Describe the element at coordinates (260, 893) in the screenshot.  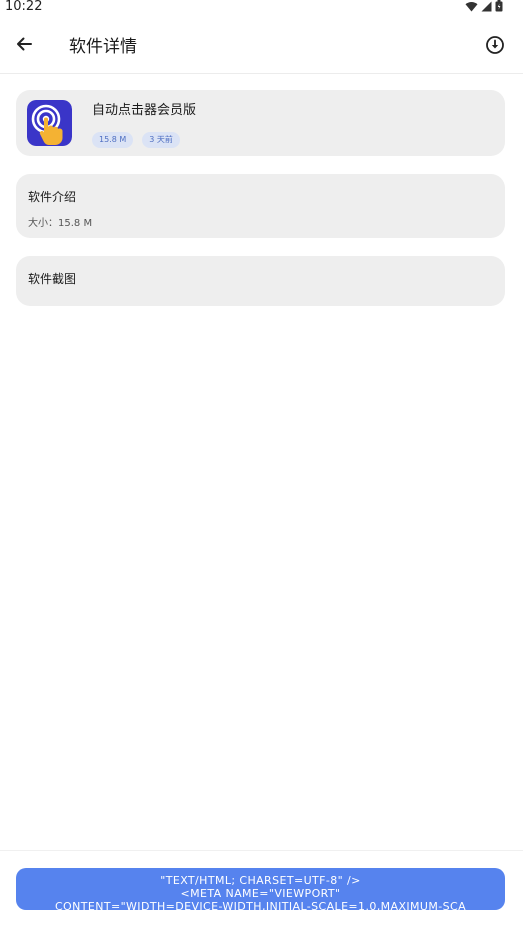
I see `button-label-line: <META NAME="VIEWPORT"` at that location.